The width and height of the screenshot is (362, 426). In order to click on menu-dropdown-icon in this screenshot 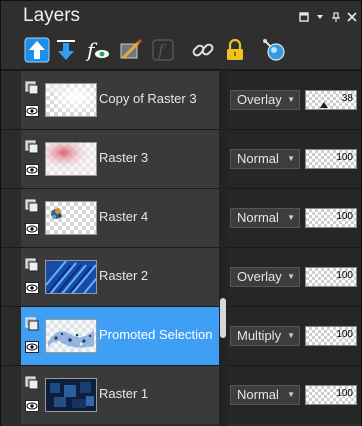, I will do `click(320, 17)`.